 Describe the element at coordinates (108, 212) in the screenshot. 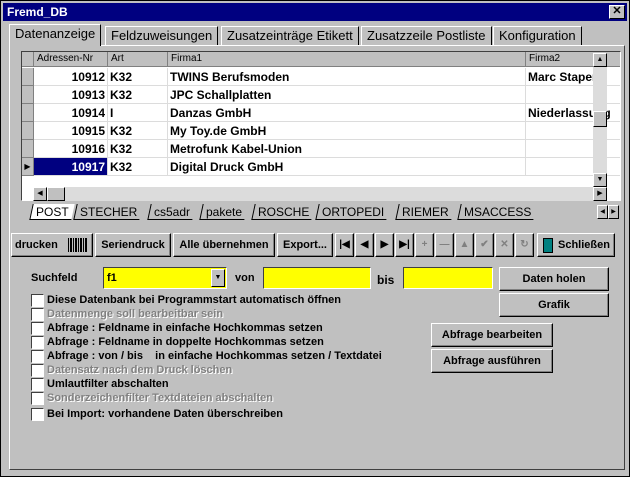

I see `sheet-tab-stecher: STECHER` at that location.